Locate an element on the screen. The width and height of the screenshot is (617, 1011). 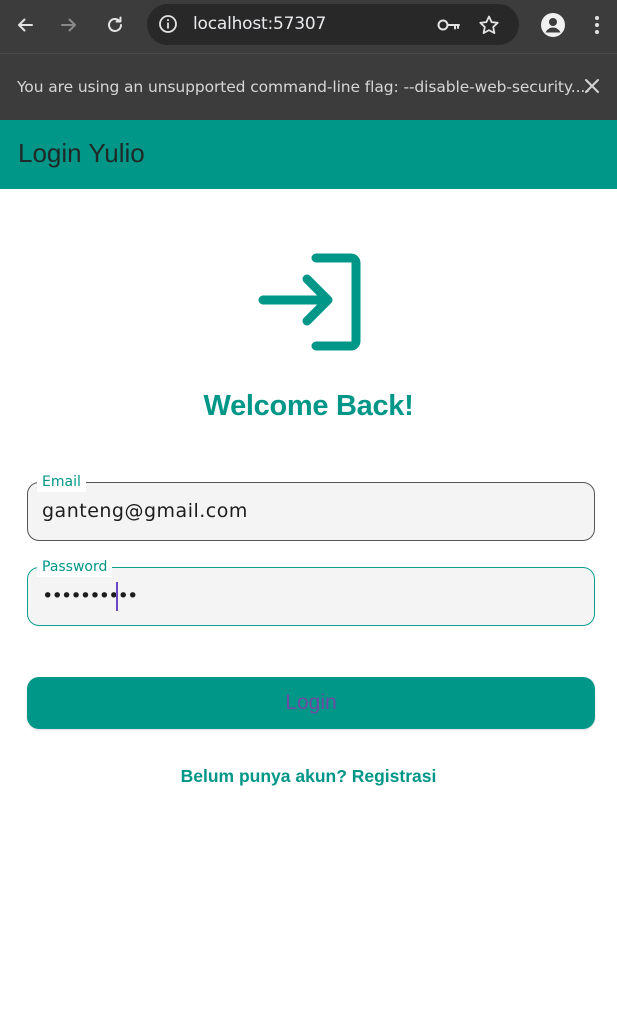
email-field: Email ganteng@gmail.com is located at coordinates (311, 506).